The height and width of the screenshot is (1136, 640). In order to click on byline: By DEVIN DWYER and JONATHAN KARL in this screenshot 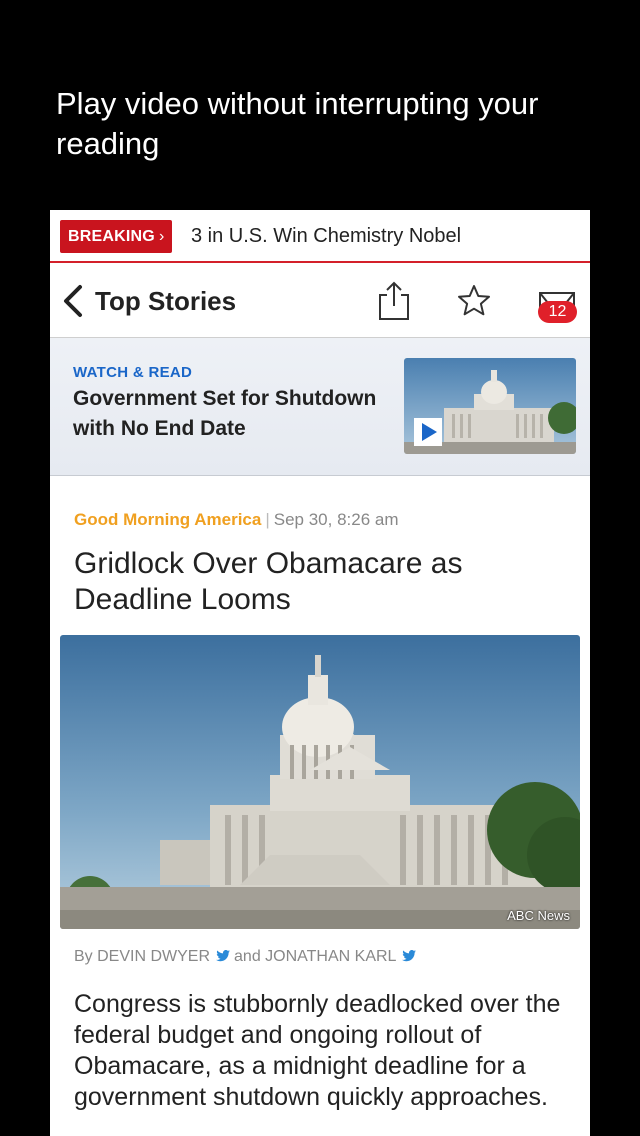, I will do `click(247, 957)`.